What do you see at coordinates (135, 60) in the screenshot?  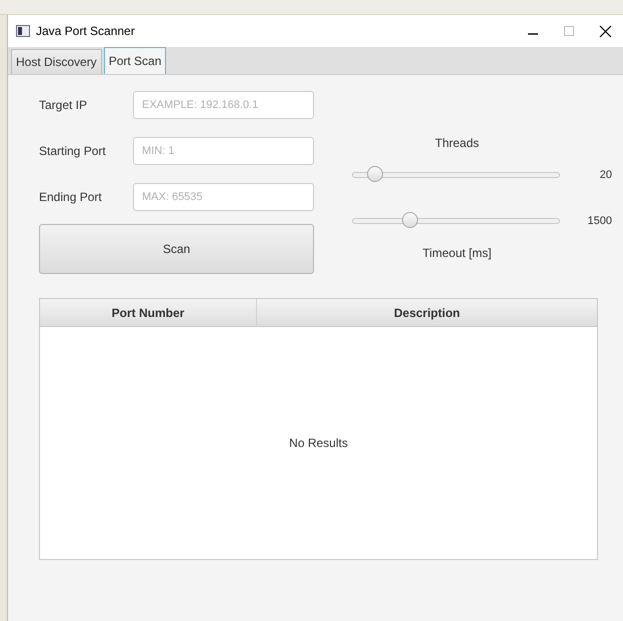 I see `tab: Port Scan` at bounding box center [135, 60].